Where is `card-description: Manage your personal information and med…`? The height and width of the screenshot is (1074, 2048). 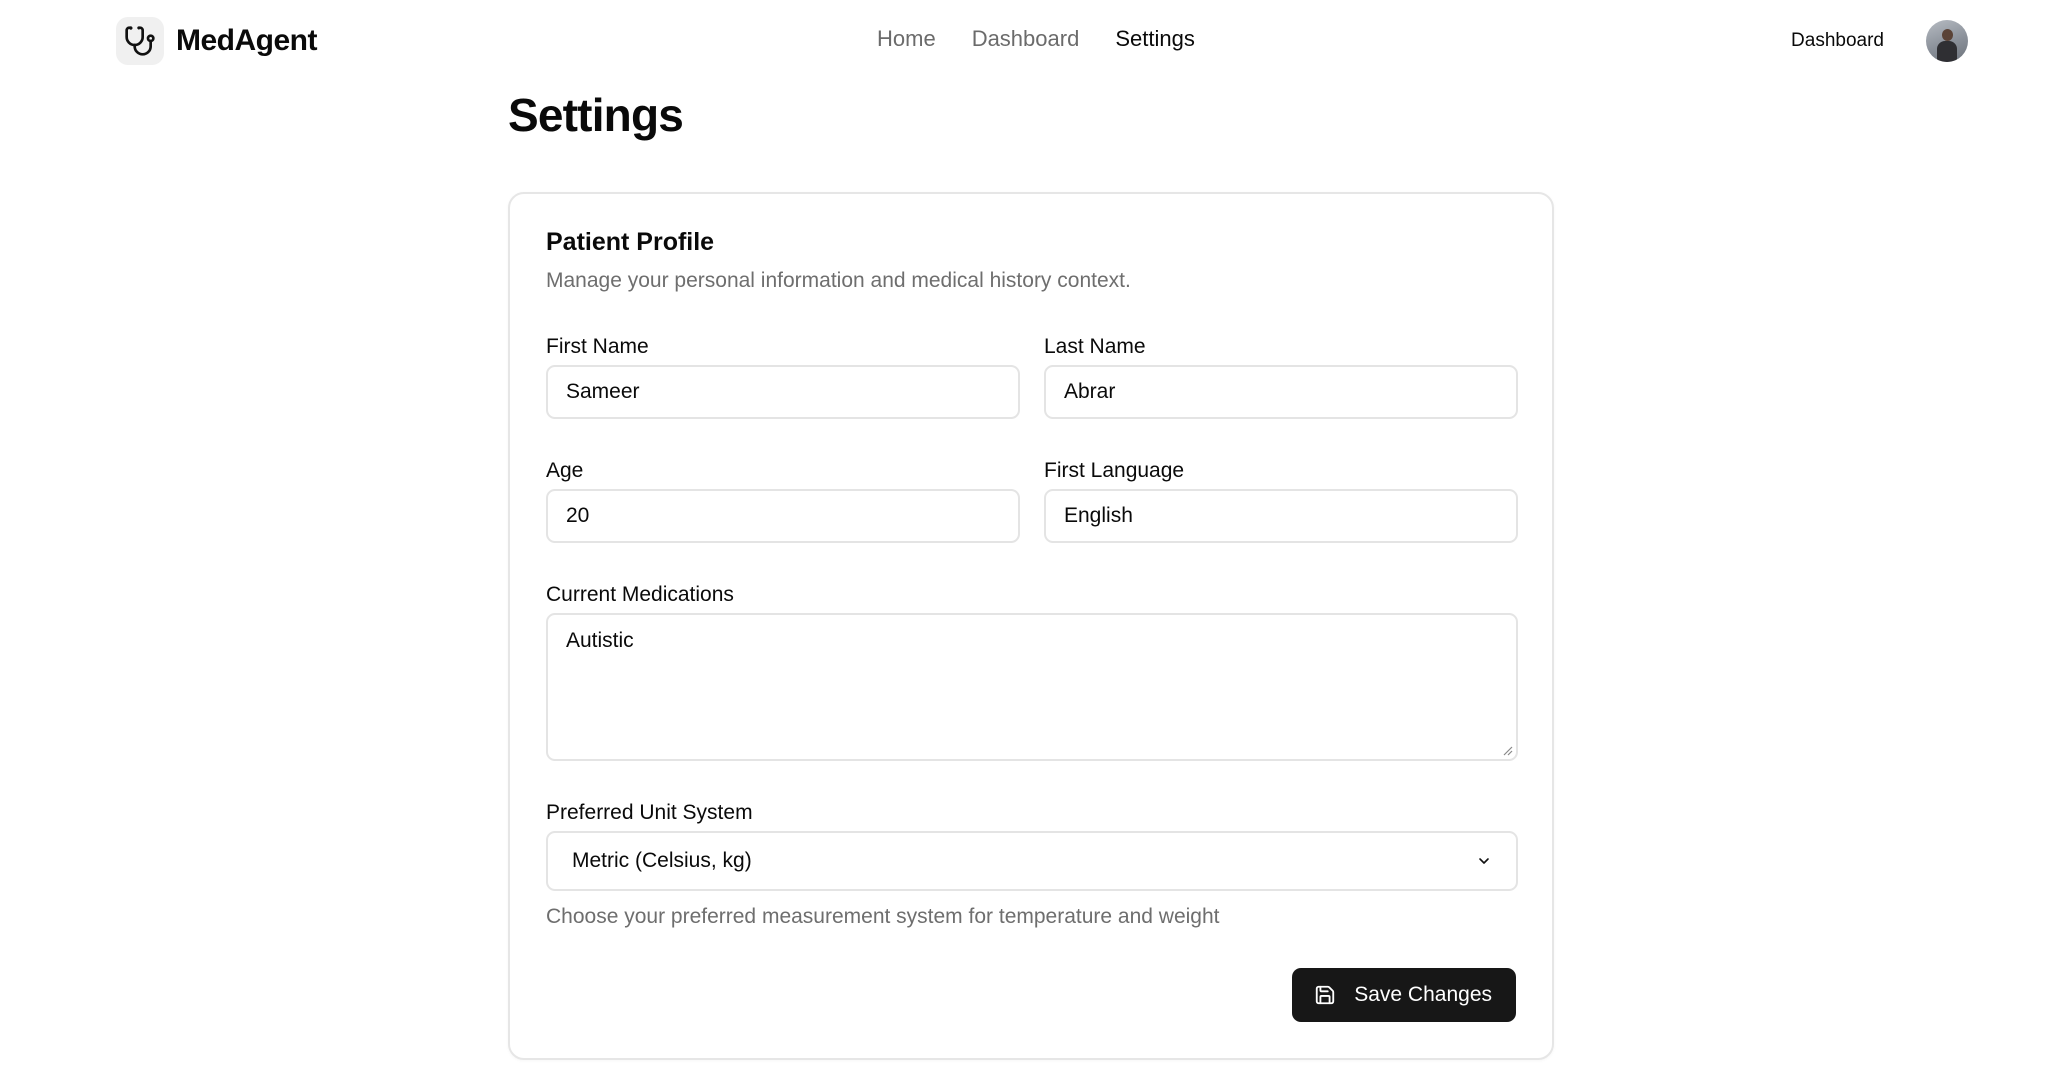 card-description: Manage your personal information and med… is located at coordinates (838, 280).